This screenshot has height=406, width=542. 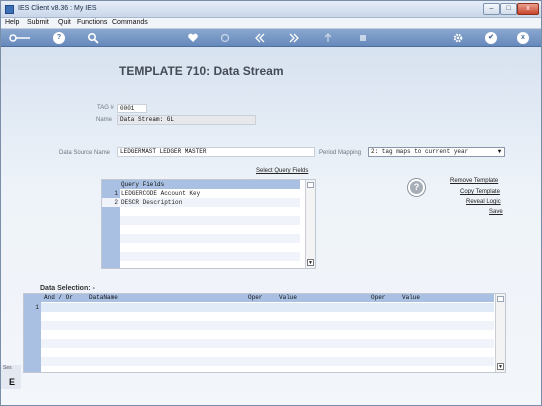 I want to click on tag-label: TAG #, so click(x=105, y=108).